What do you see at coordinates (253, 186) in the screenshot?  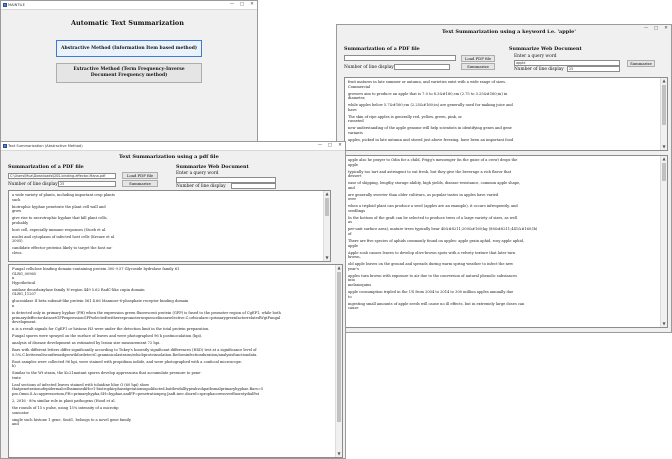 I see `pdf-lines-field-right` at bounding box center [253, 186].